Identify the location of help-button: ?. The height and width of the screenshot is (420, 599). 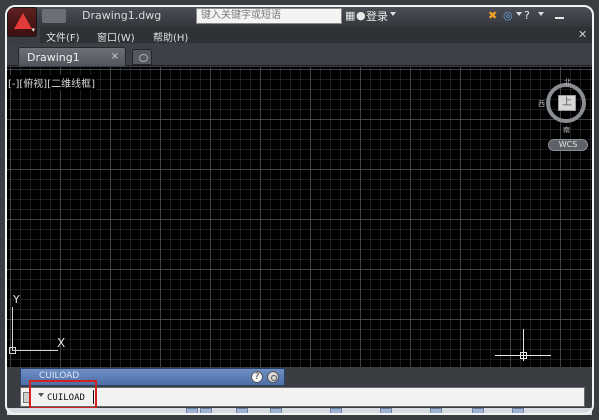
(527, 16).